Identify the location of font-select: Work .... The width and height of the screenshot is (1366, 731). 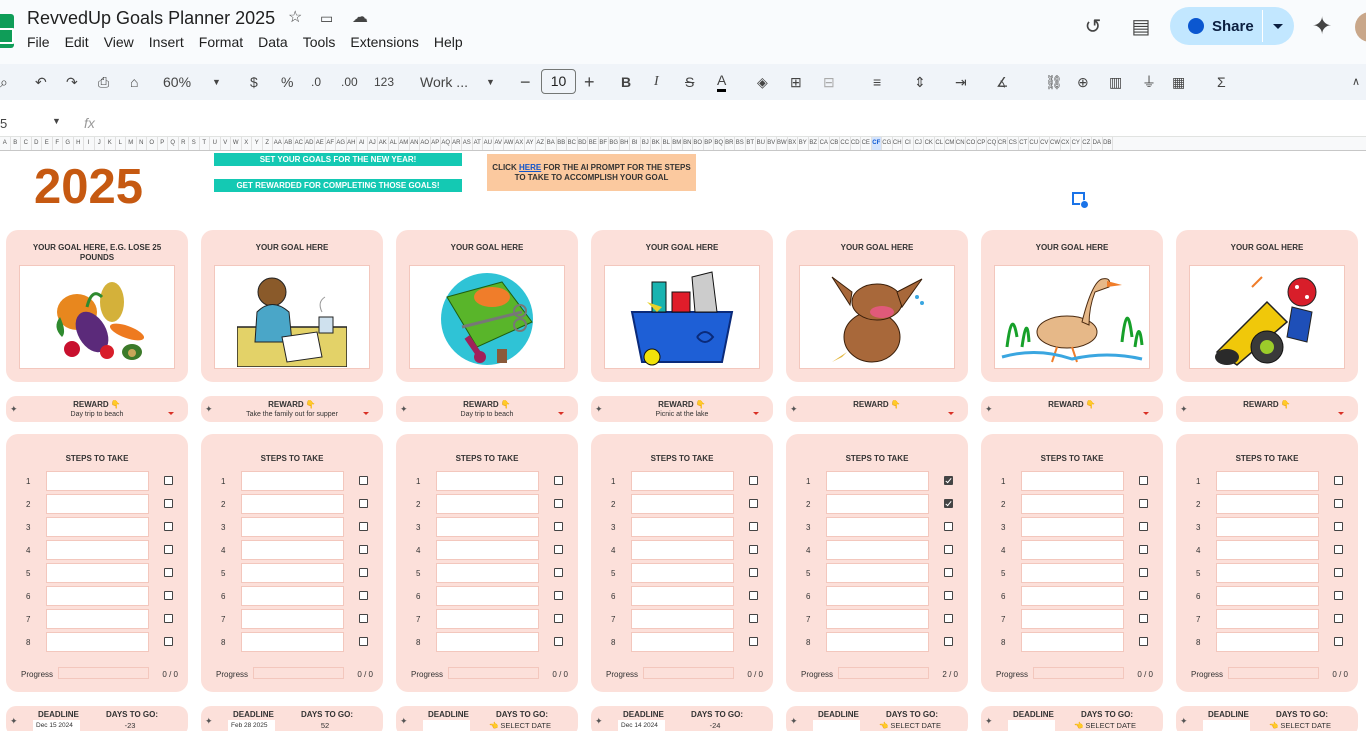
(444, 82).